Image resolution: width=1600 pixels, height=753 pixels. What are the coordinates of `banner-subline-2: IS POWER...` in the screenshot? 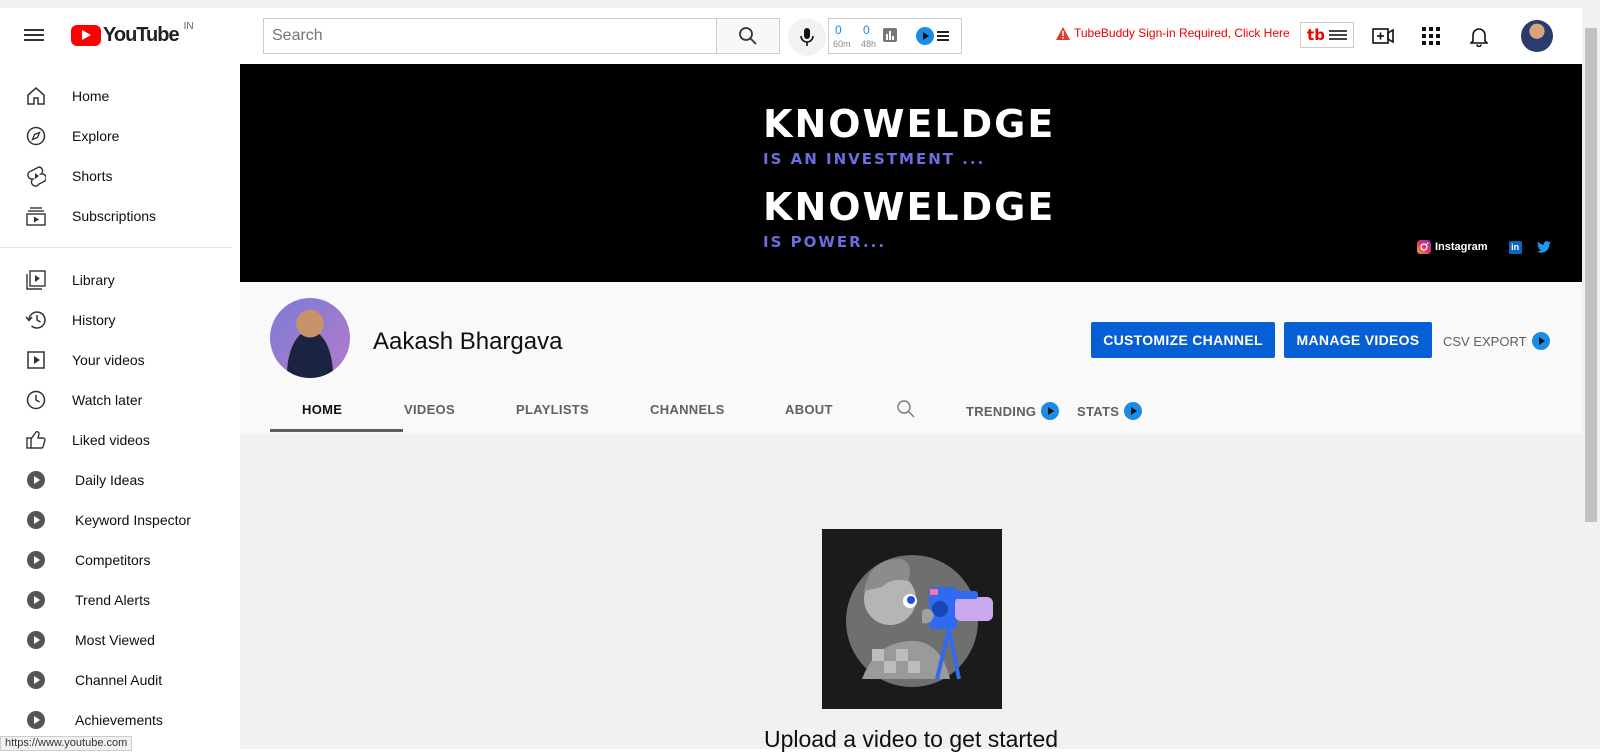 It's located at (825, 242).